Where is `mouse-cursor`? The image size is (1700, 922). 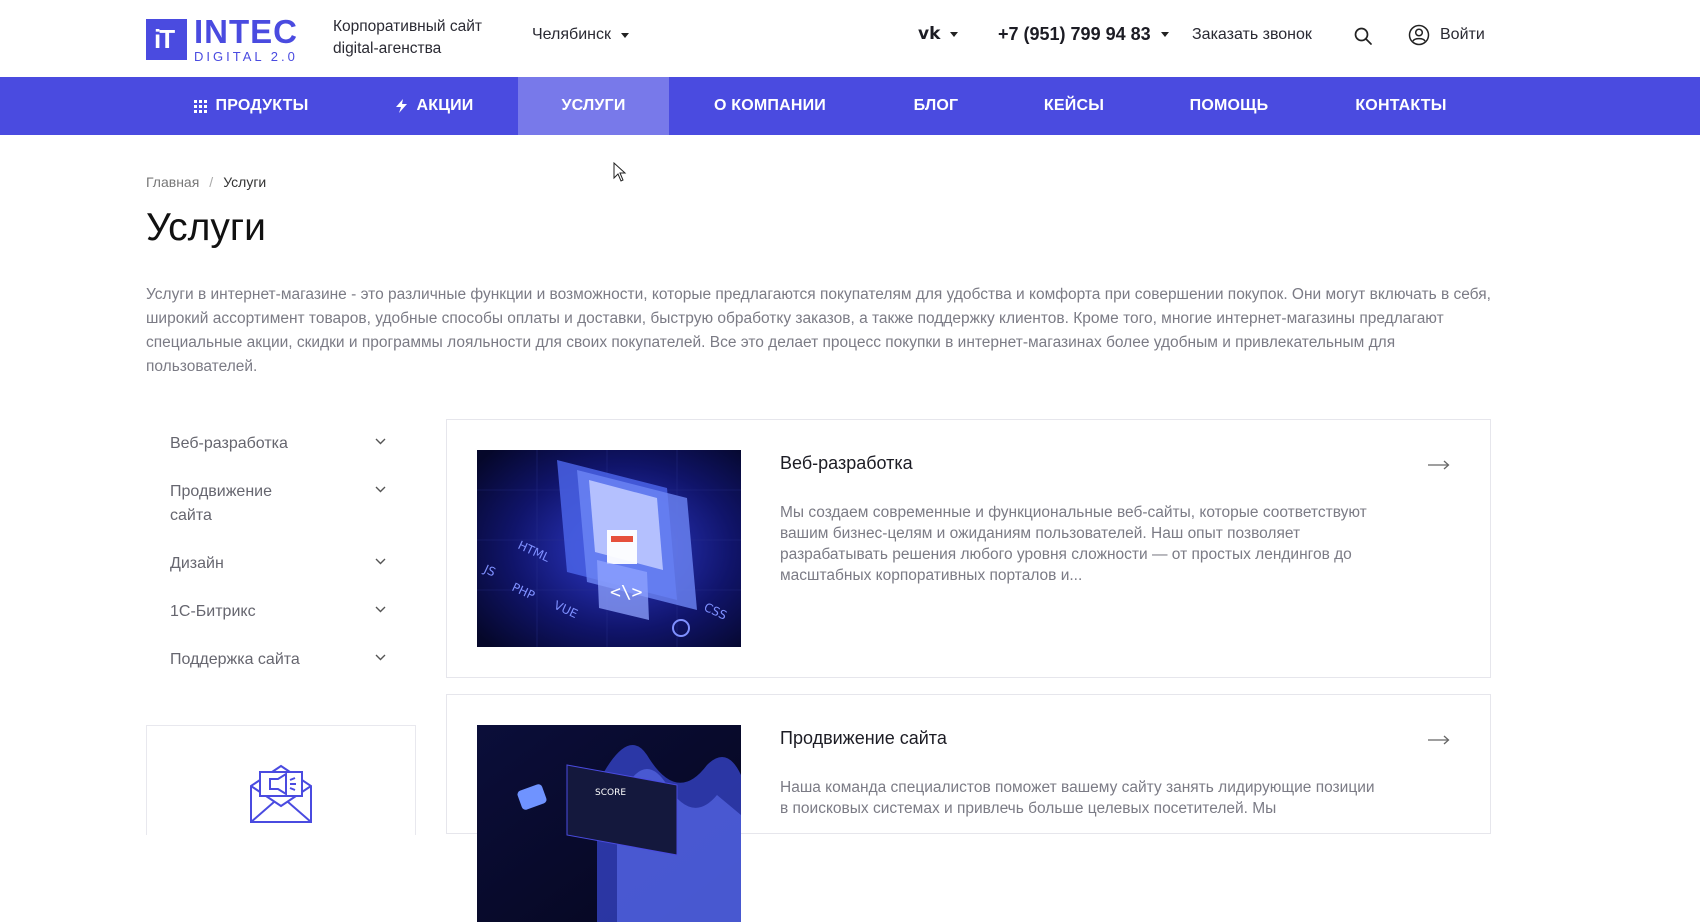
mouse-cursor is located at coordinates (620, 172).